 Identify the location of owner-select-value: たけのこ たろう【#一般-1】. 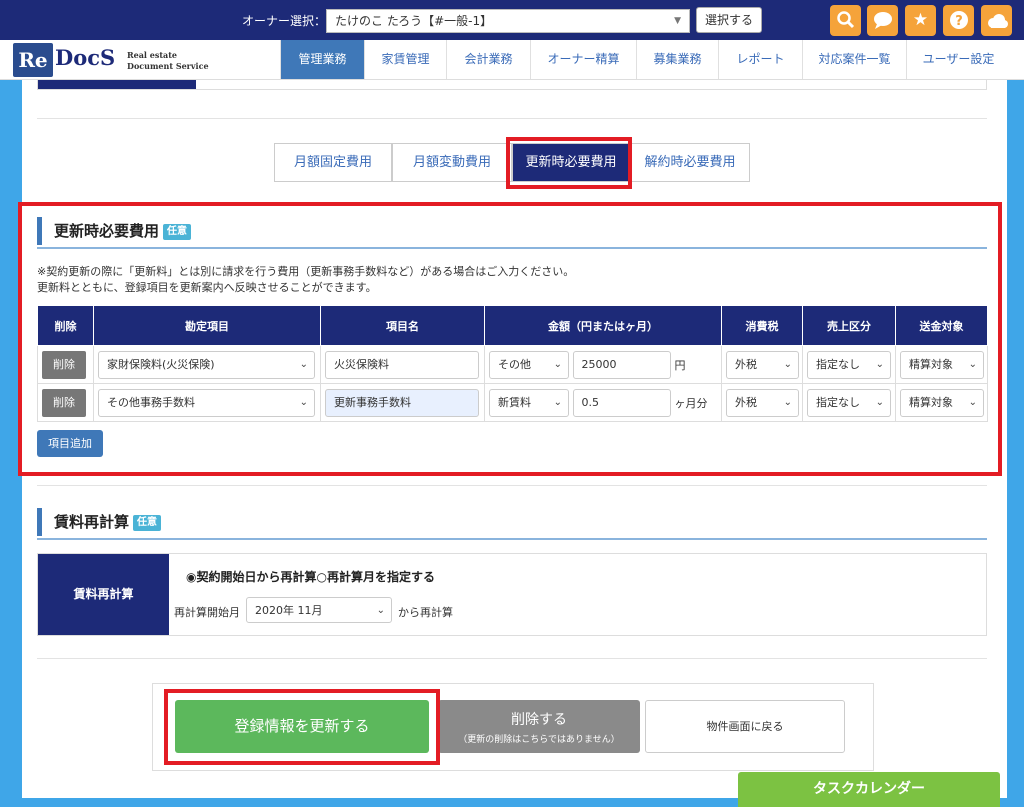
(414, 21).